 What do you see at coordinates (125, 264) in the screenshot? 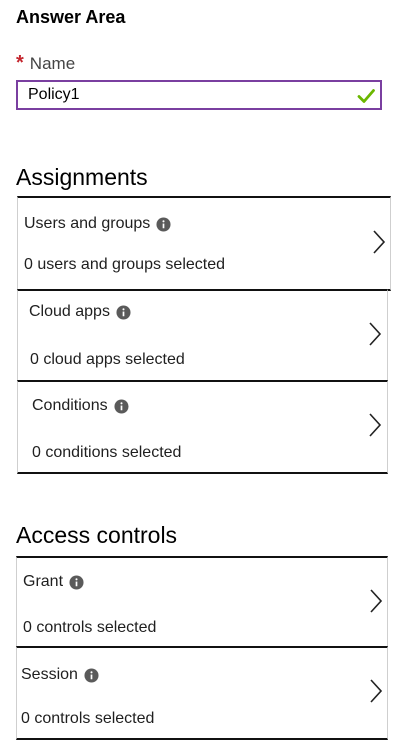
I see `card-subtitle: 0 users and groups selected` at bounding box center [125, 264].